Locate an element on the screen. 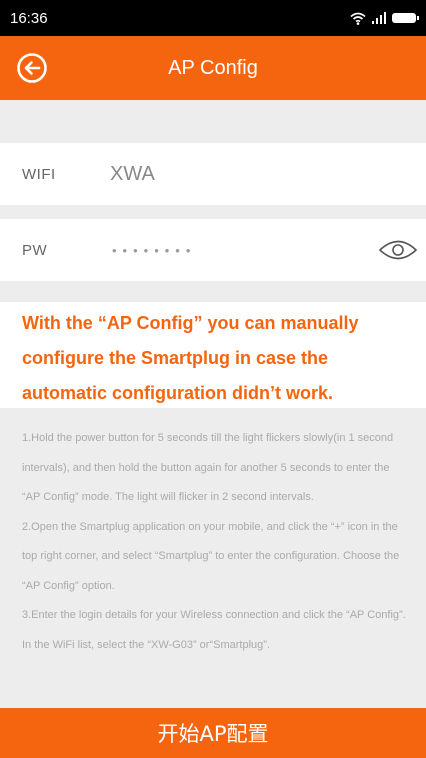 Image resolution: width=426 pixels, height=758 pixels. signal-icon is located at coordinates (379, 18).